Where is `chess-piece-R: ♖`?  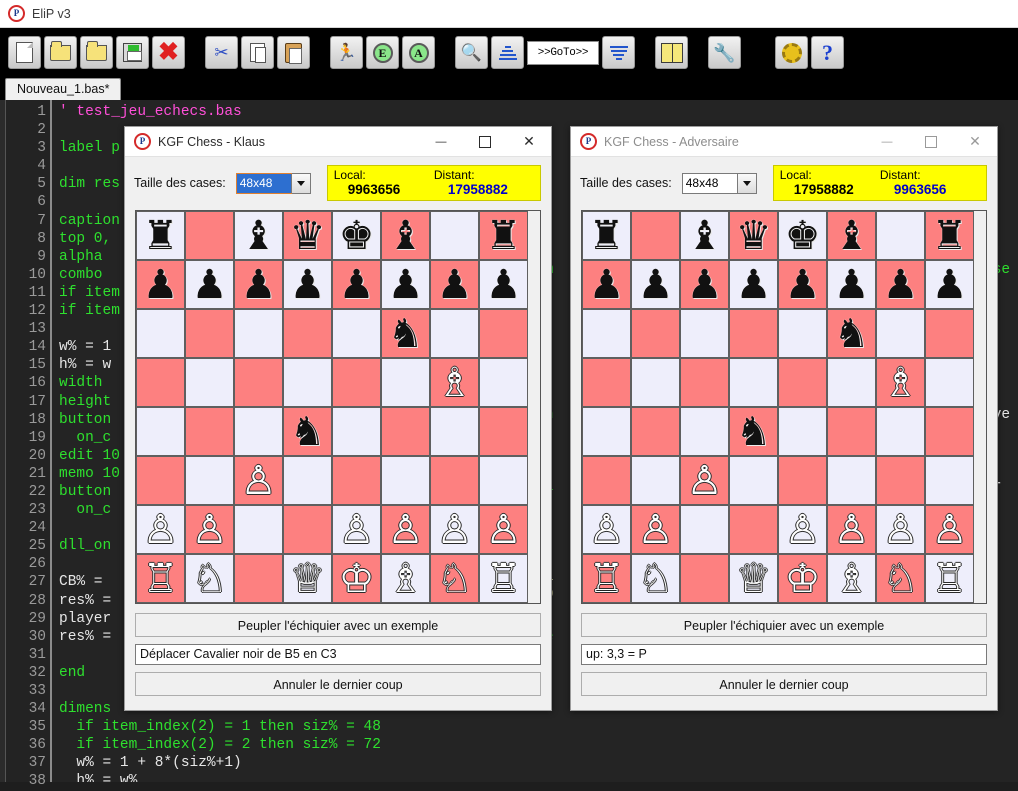
chess-piece-R: ♖ is located at coordinates (504, 579).